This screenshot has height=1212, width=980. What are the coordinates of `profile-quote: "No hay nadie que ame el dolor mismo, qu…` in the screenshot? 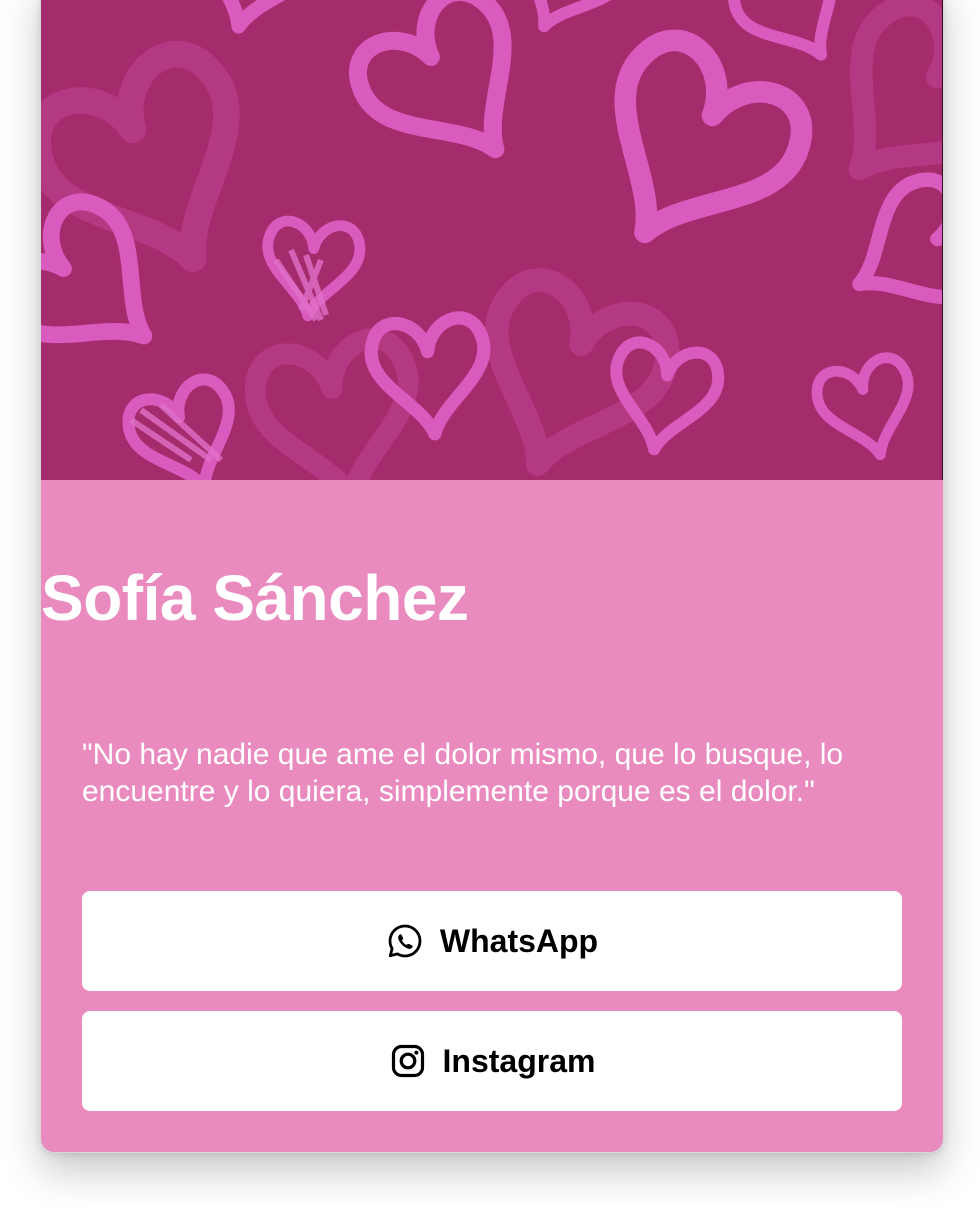 It's located at (463, 773).